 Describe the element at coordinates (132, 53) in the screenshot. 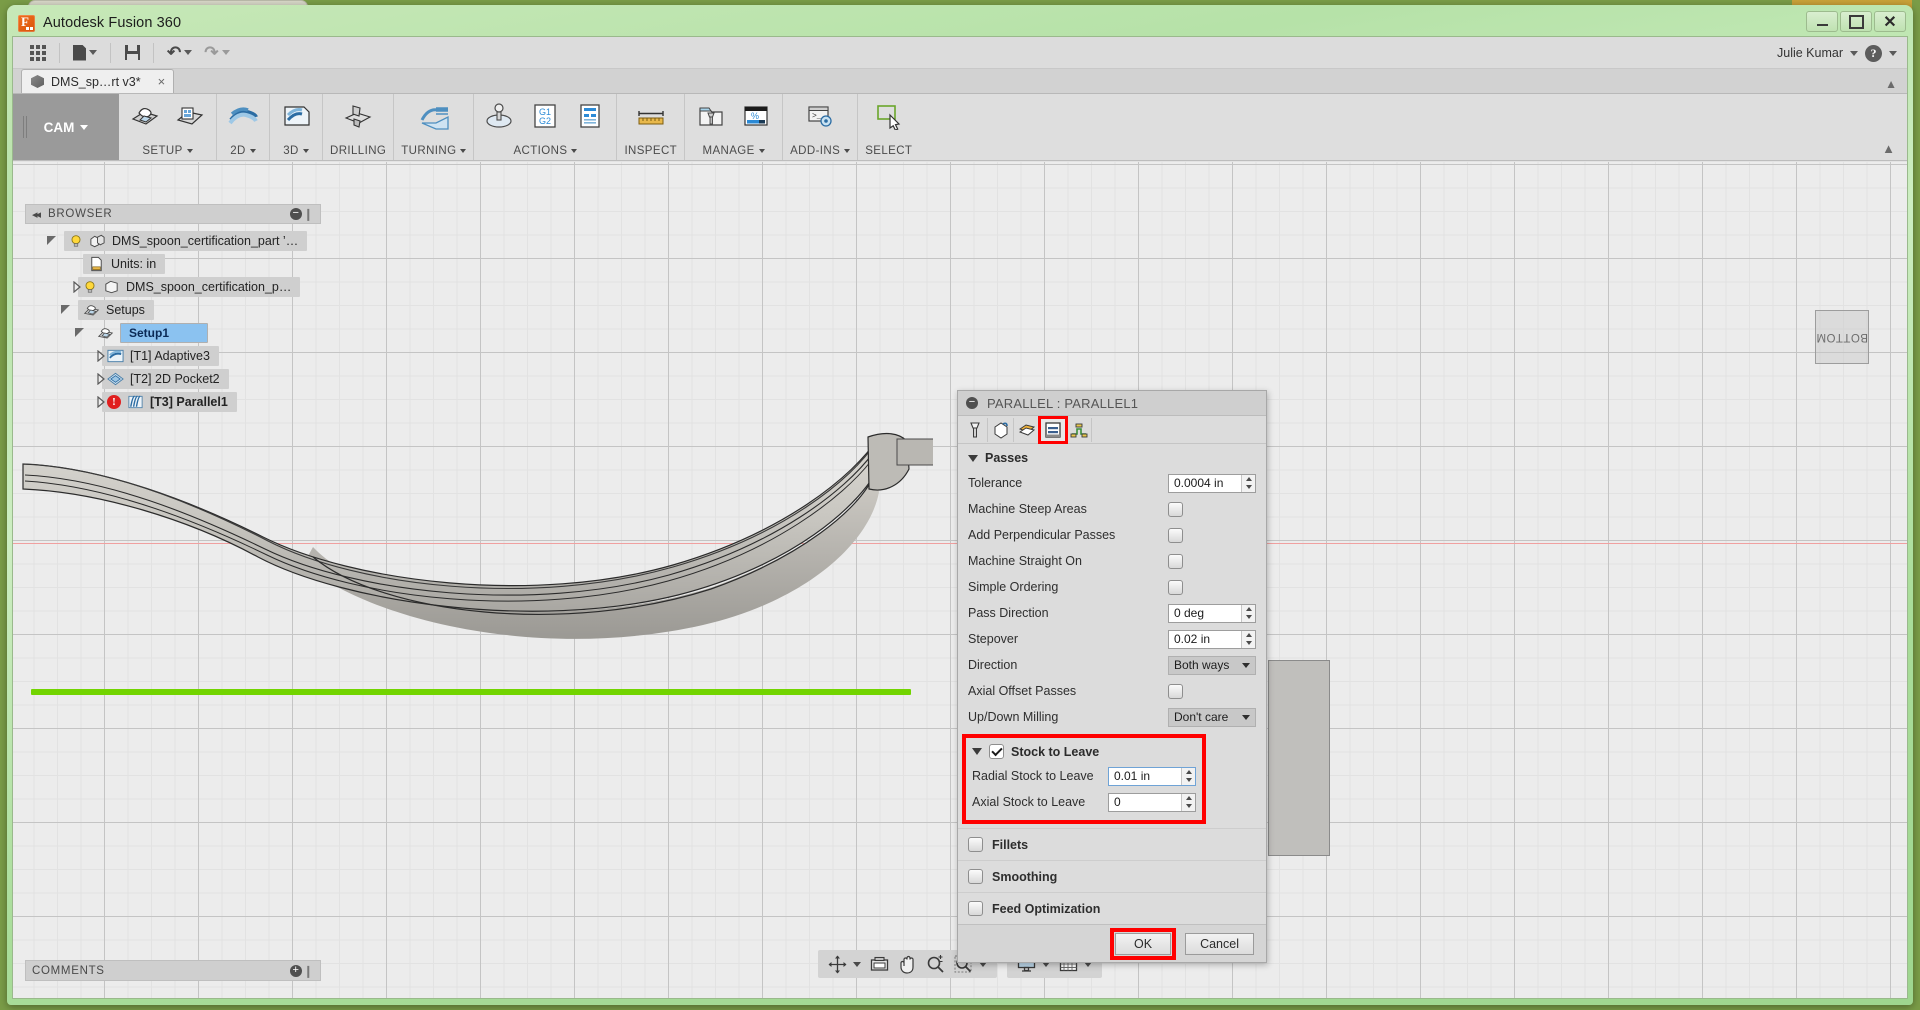

I see `save-icon` at that location.